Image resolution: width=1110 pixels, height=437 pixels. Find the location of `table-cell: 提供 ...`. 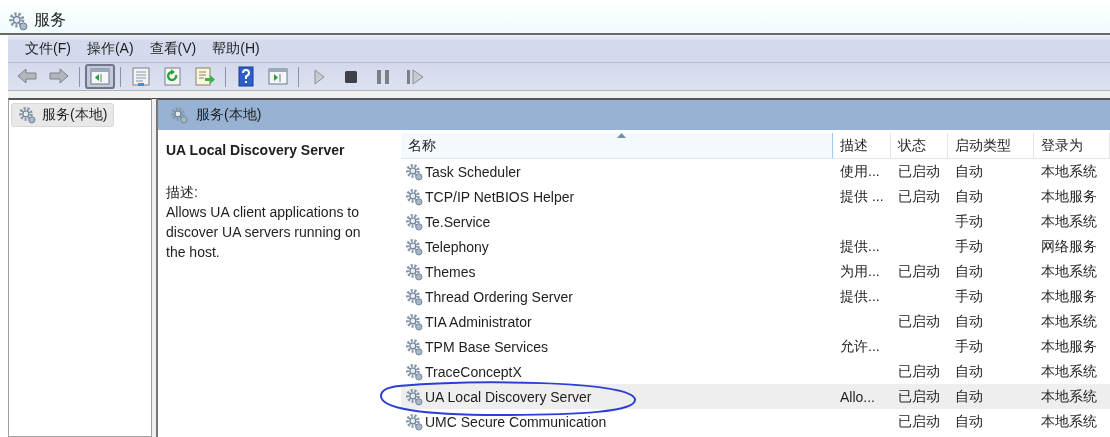

table-cell: 提供 ... is located at coordinates (862, 196).